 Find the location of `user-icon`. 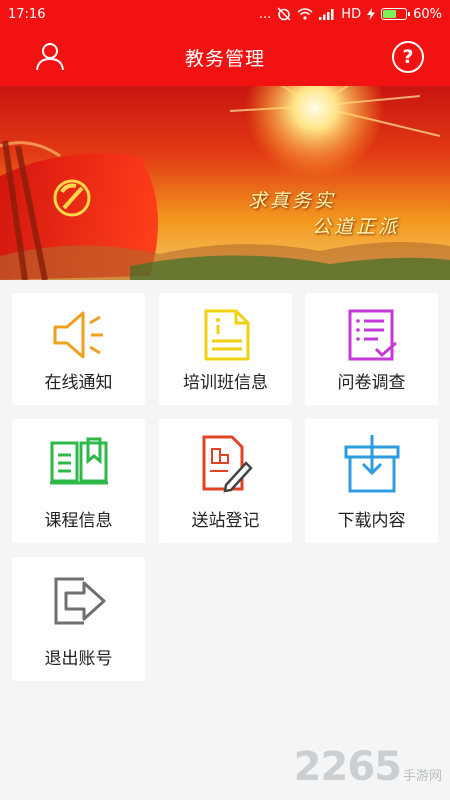

user-icon is located at coordinates (50, 57).